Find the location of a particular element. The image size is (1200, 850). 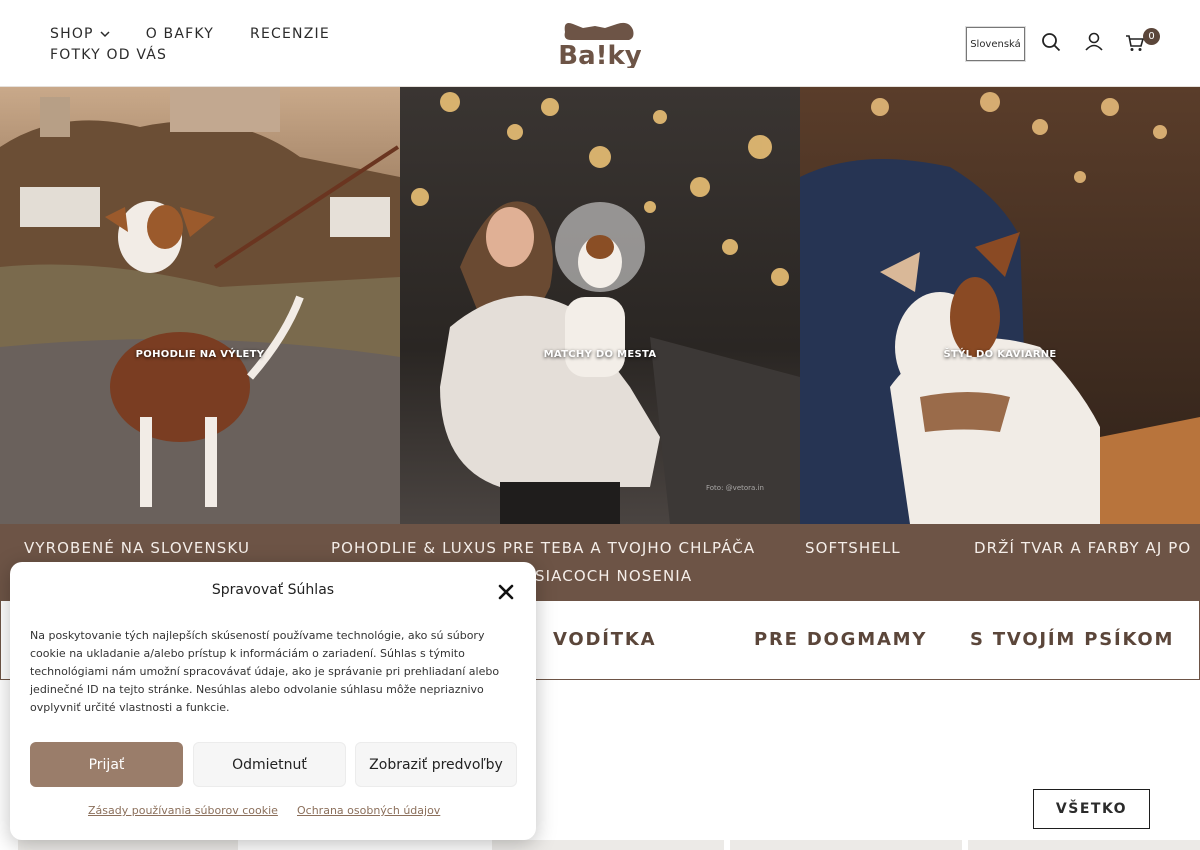

logo-graphic: Ba!ky is located at coordinates (600, 46).